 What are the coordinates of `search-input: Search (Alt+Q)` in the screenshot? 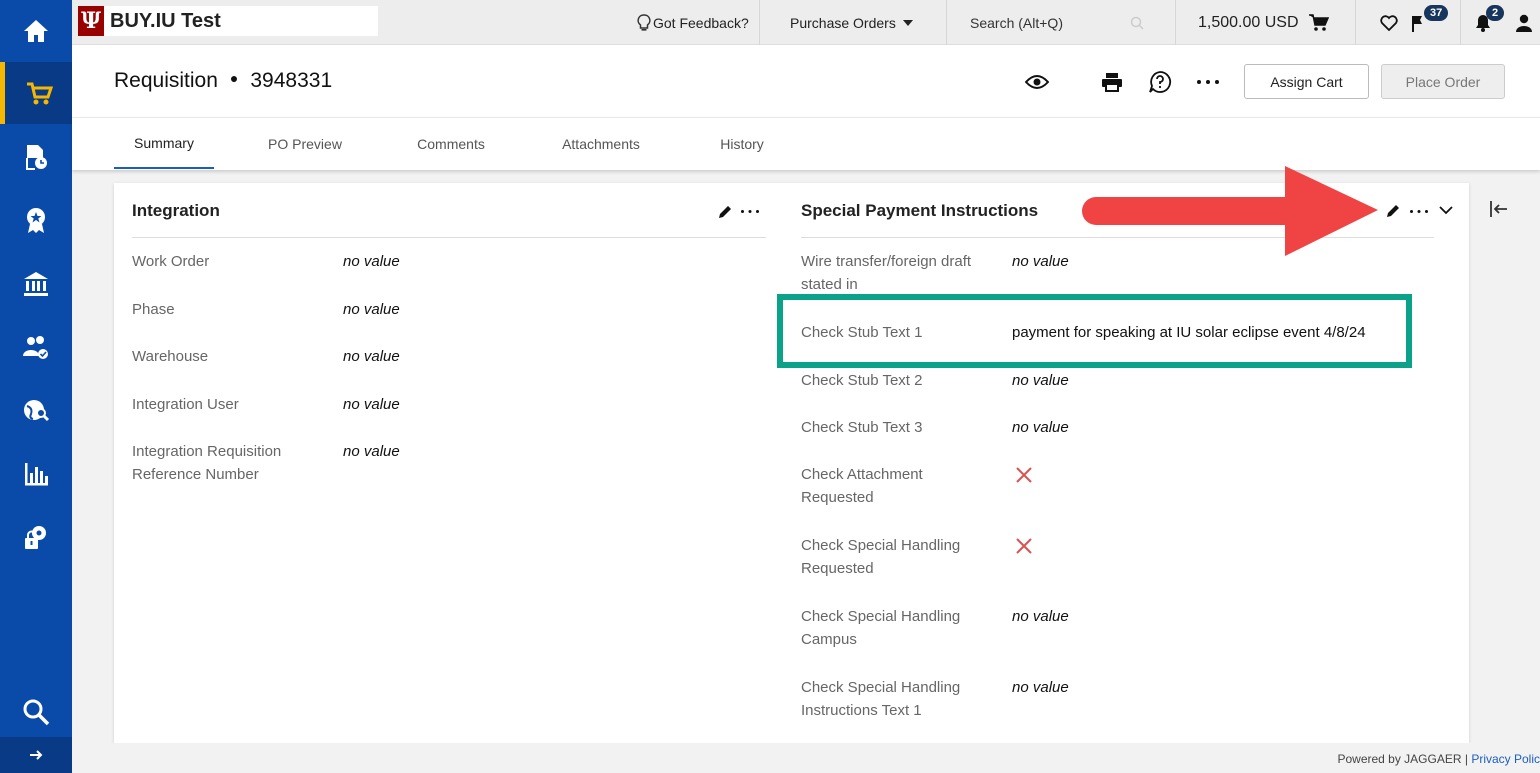 It's located at (1060, 22).